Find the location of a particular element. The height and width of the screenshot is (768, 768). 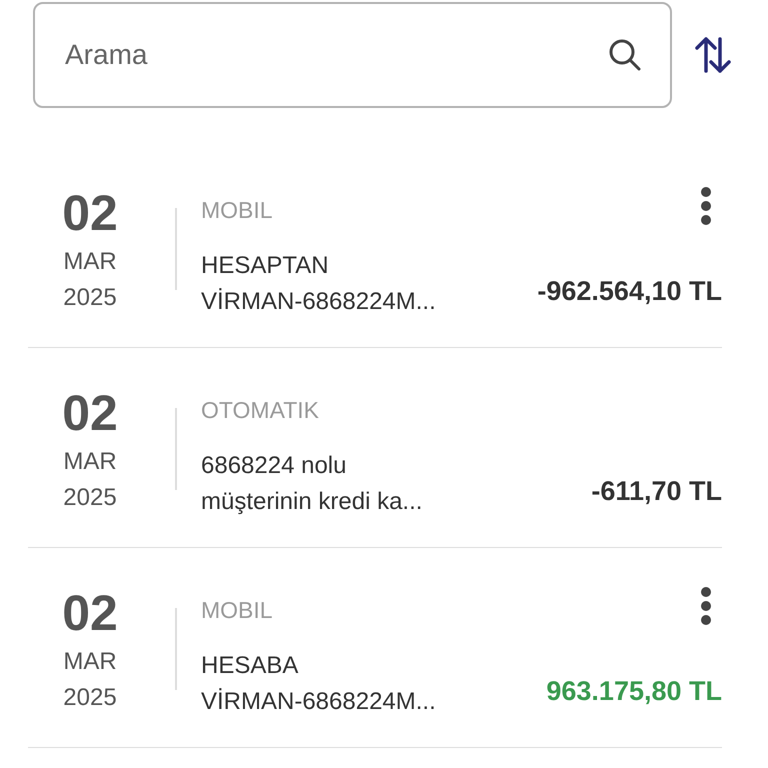

search-field: Arama is located at coordinates (352, 55).